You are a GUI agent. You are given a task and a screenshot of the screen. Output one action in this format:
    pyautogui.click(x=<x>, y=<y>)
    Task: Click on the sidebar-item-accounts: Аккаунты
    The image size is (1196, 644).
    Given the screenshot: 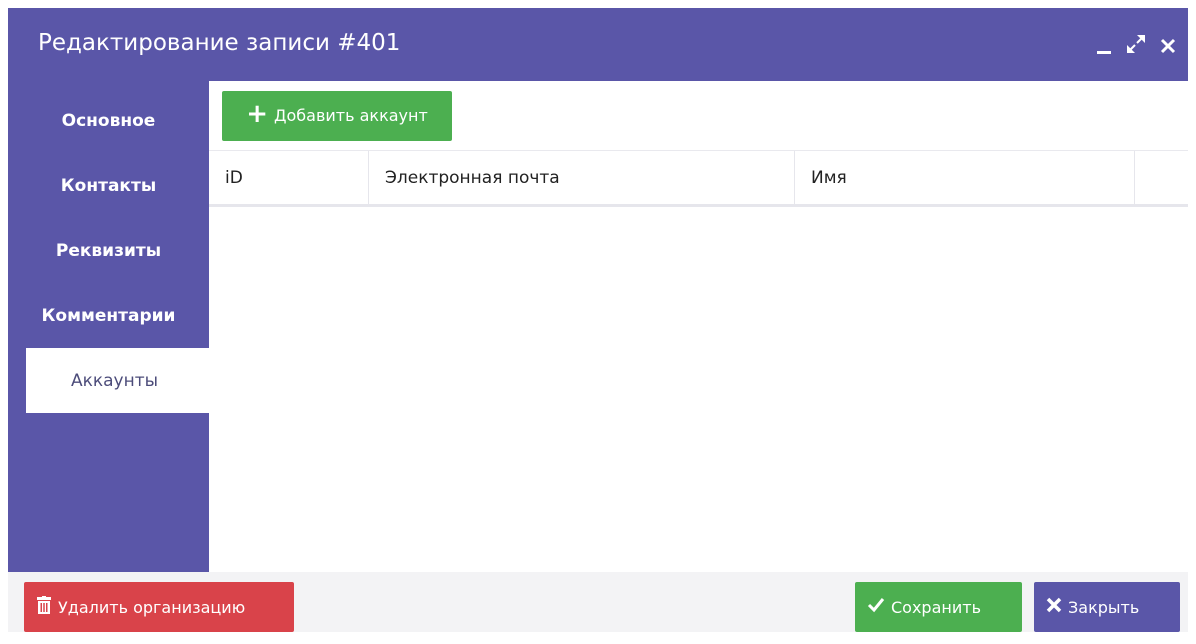 What is the action you would take?
    pyautogui.click(x=117, y=380)
    